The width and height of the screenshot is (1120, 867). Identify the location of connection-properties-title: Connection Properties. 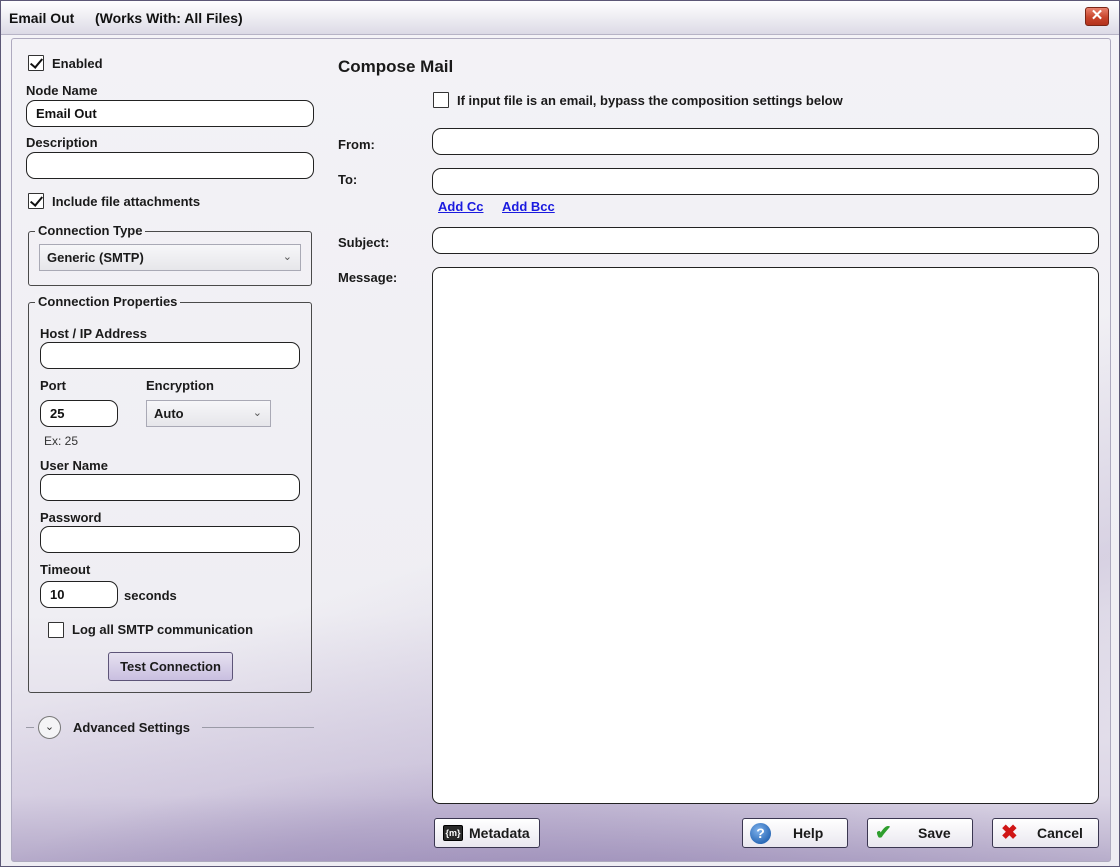
(108, 301).